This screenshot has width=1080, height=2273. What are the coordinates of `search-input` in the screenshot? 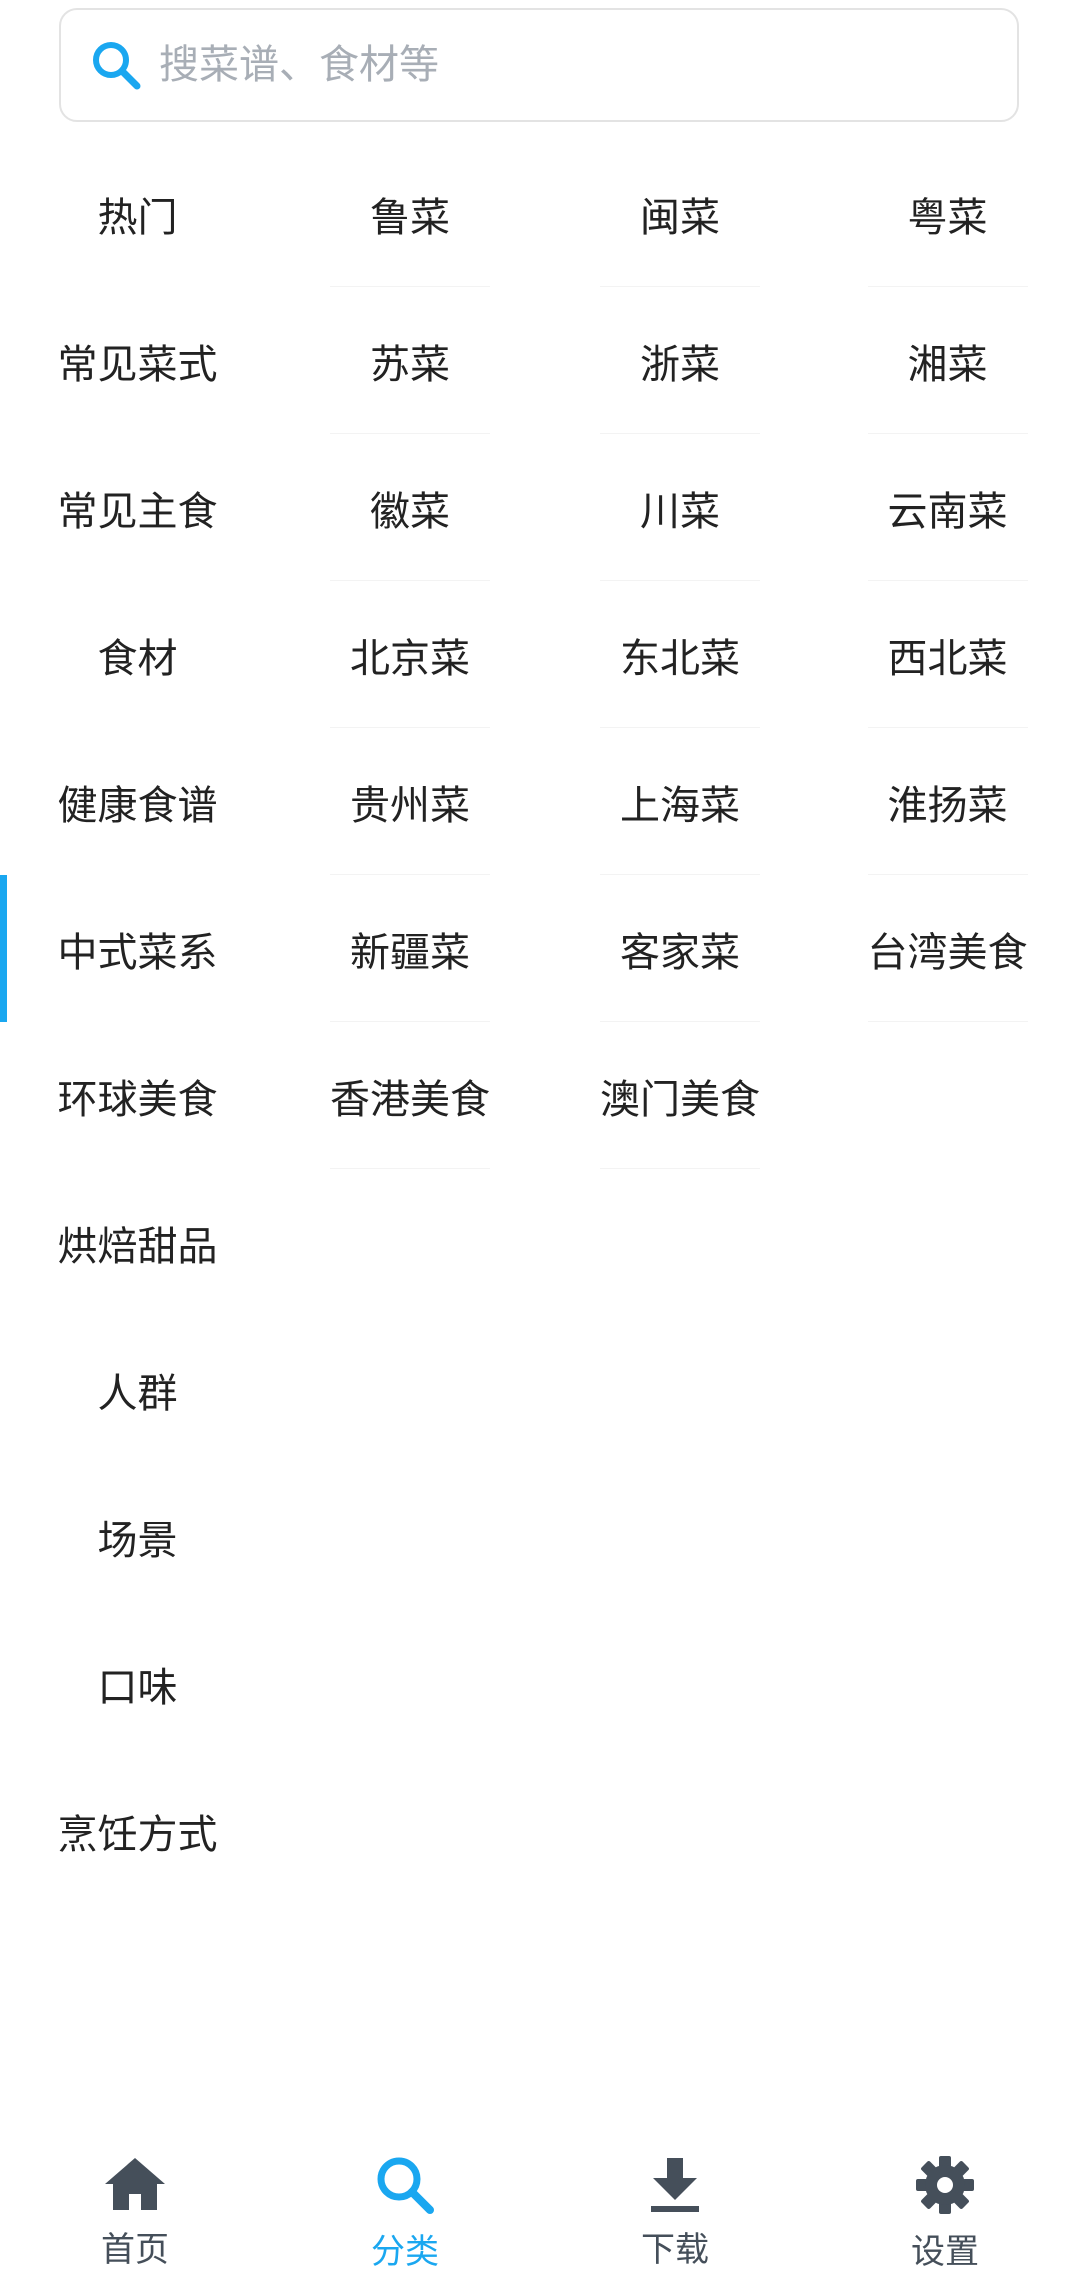 It's located at (559, 65).